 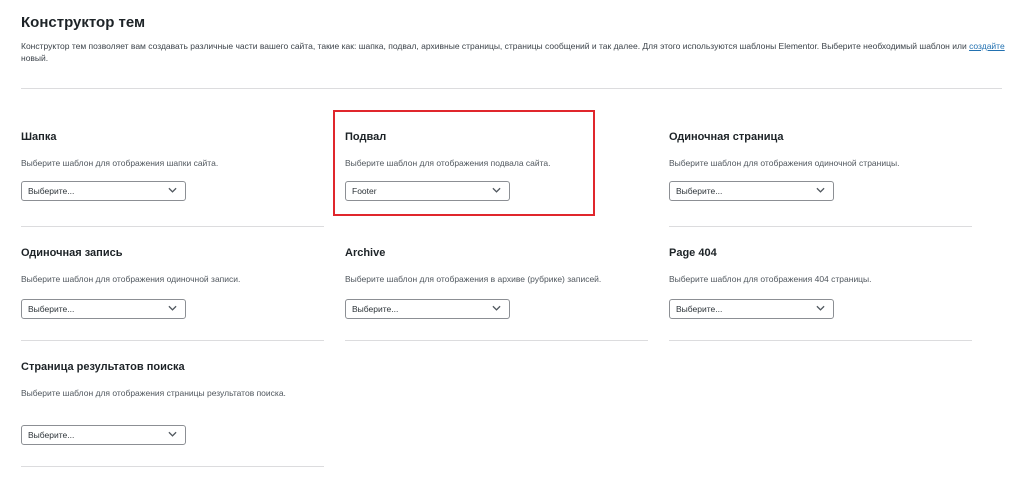 I want to click on card-title: Archive, so click(x=365, y=253).